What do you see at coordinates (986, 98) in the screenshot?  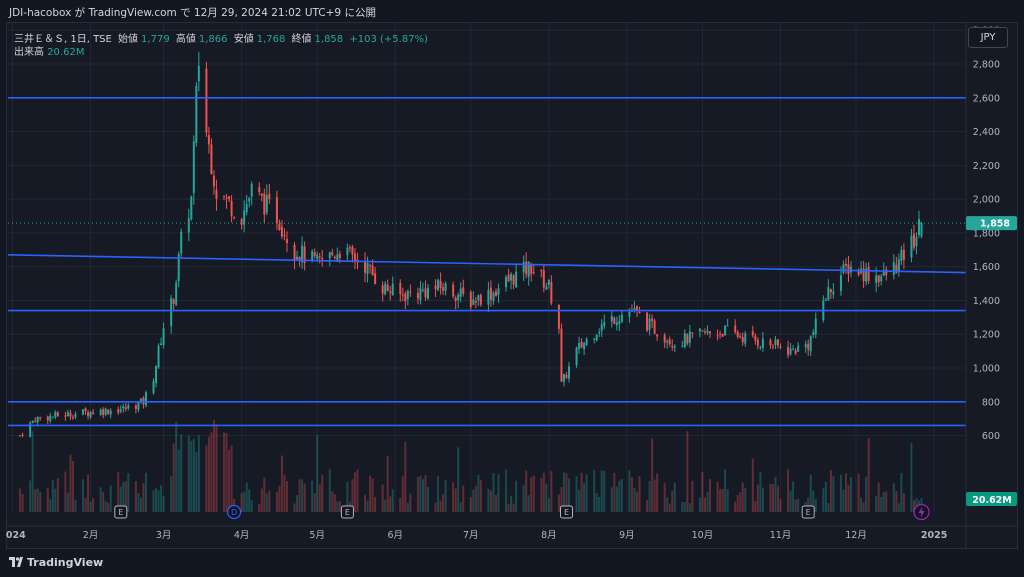 I see `y-tick-label: 2,600` at bounding box center [986, 98].